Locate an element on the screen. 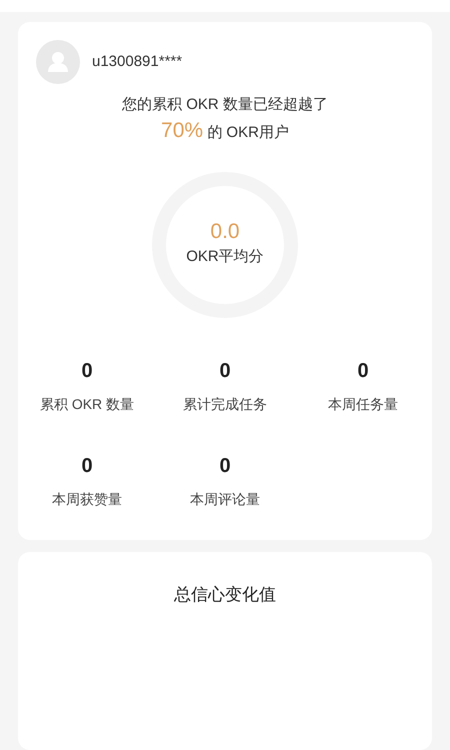 The image size is (450, 750). stat-label: 累积 OKR 数量 is located at coordinates (87, 404).